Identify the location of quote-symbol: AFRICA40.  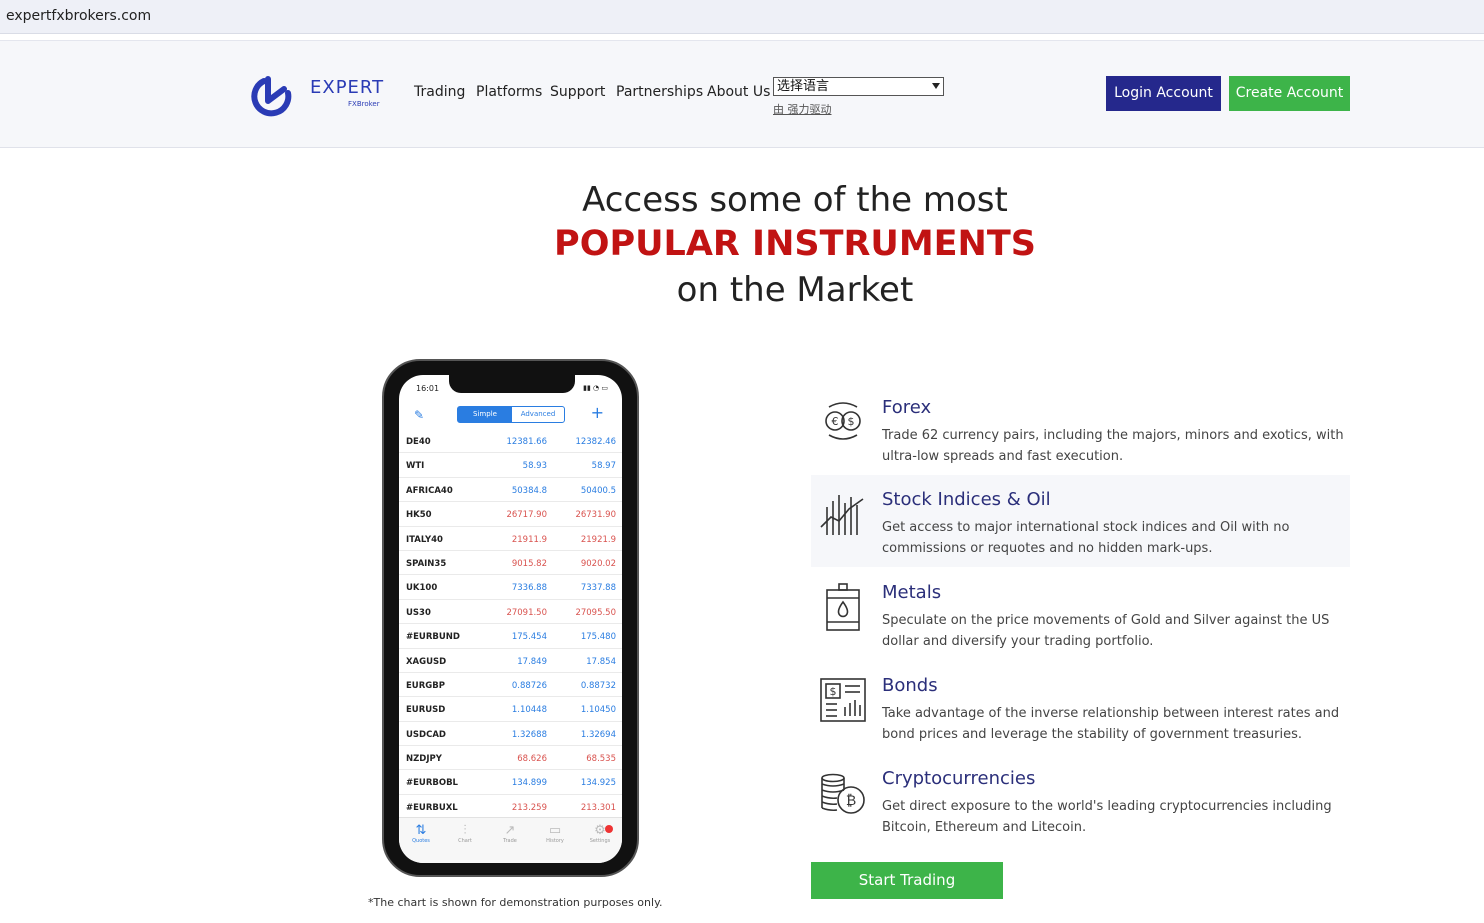
(429, 490).